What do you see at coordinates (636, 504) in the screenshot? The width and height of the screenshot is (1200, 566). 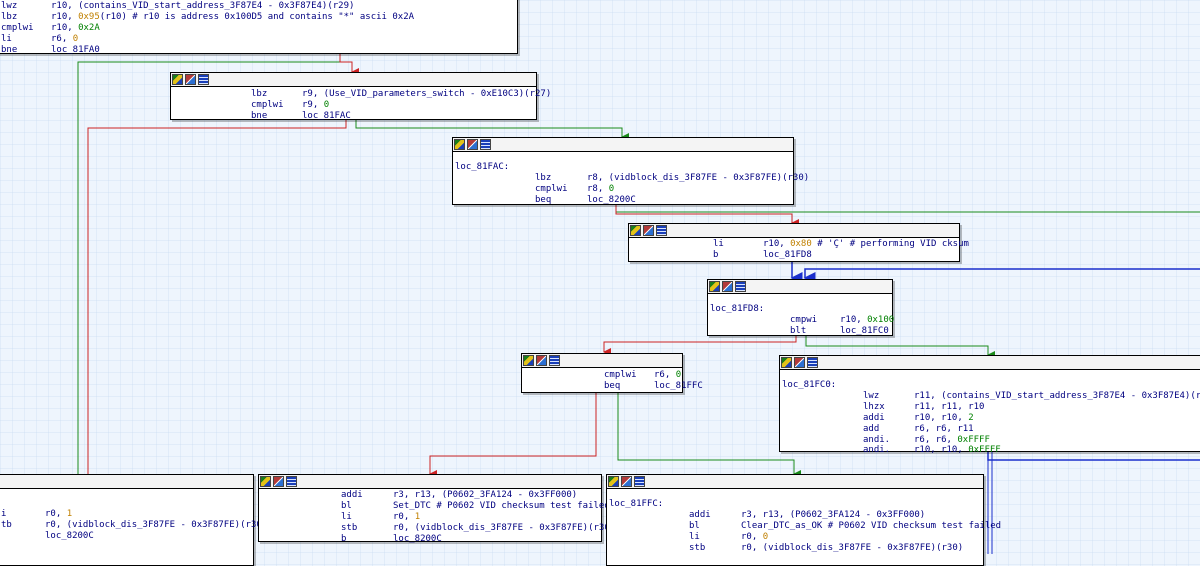 I see `block-label: loc_81FFC:` at bounding box center [636, 504].